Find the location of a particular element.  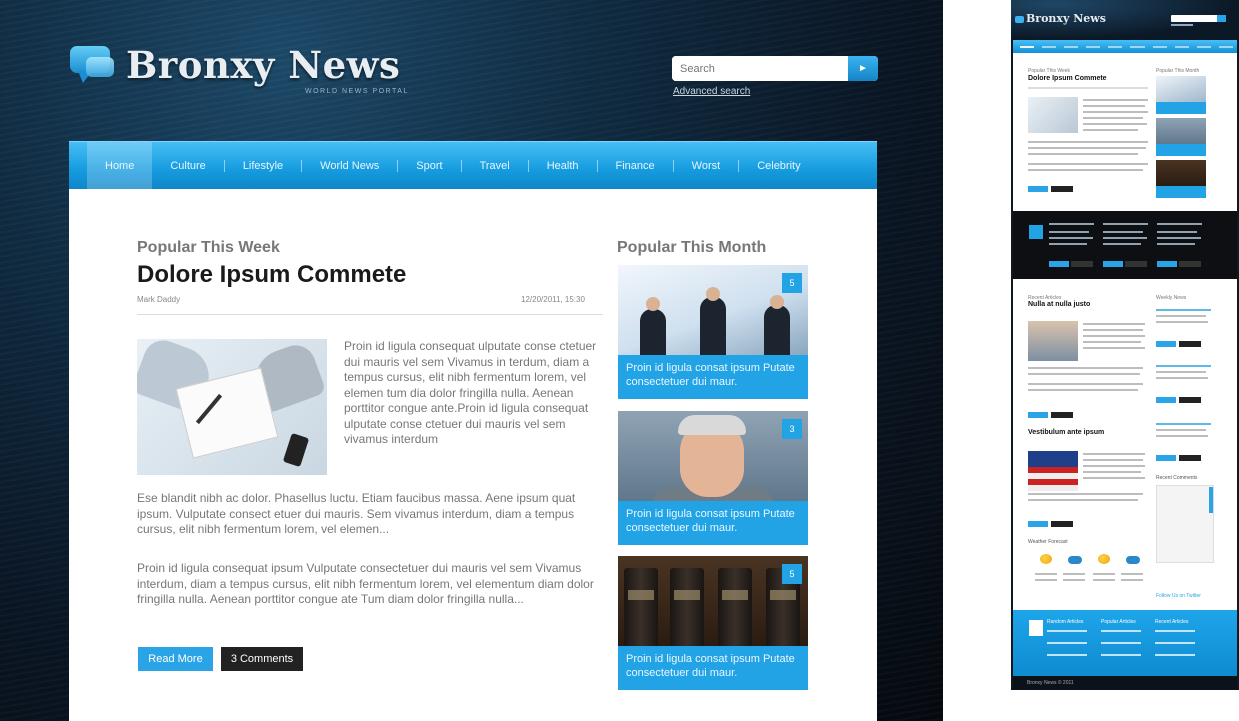

law-books-image is located at coordinates (713, 601).